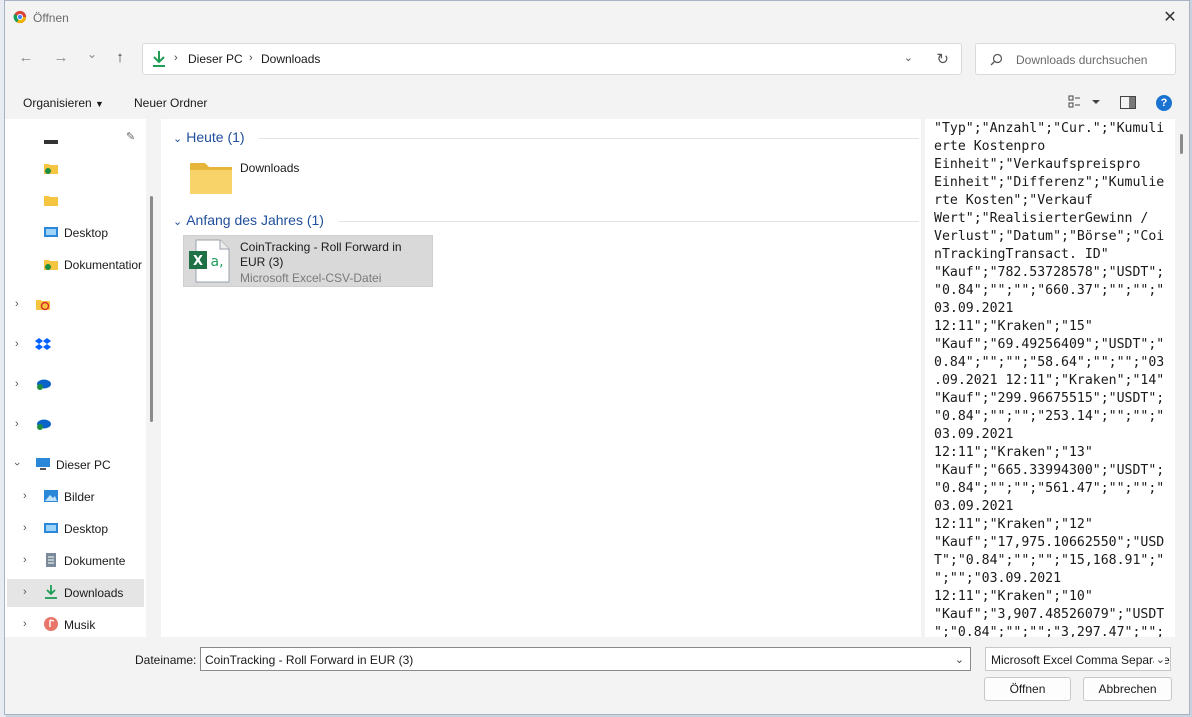 The height and width of the screenshot is (717, 1192). What do you see at coordinates (57, 103) in the screenshot?
I see `organize-label: Organisieren` at bounding box center [57, 103].